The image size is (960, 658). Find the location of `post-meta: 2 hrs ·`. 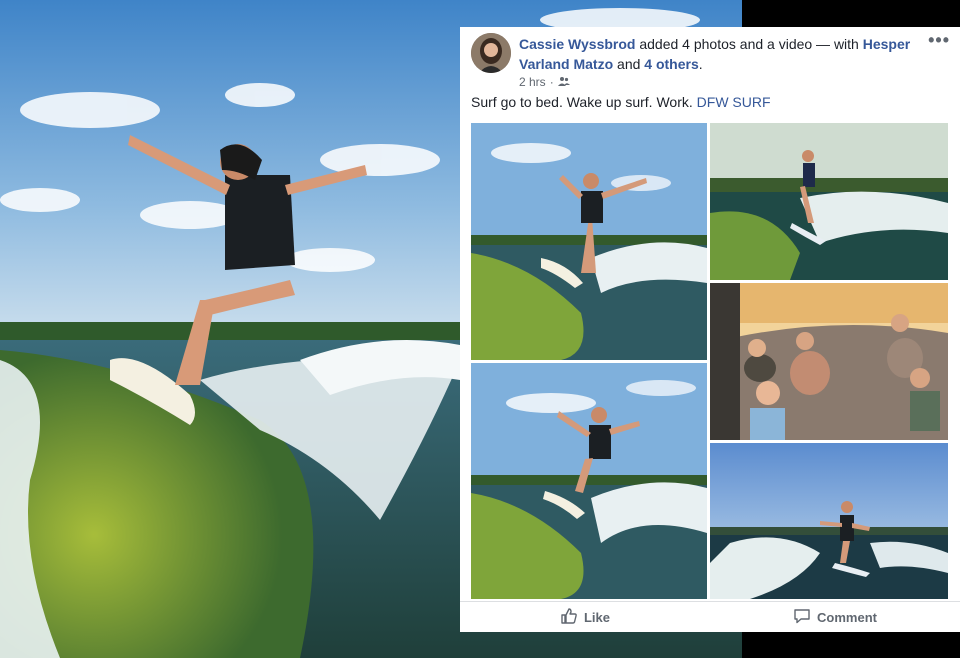

post-meta: 2 hrs · is located at coordinates (544, 82).